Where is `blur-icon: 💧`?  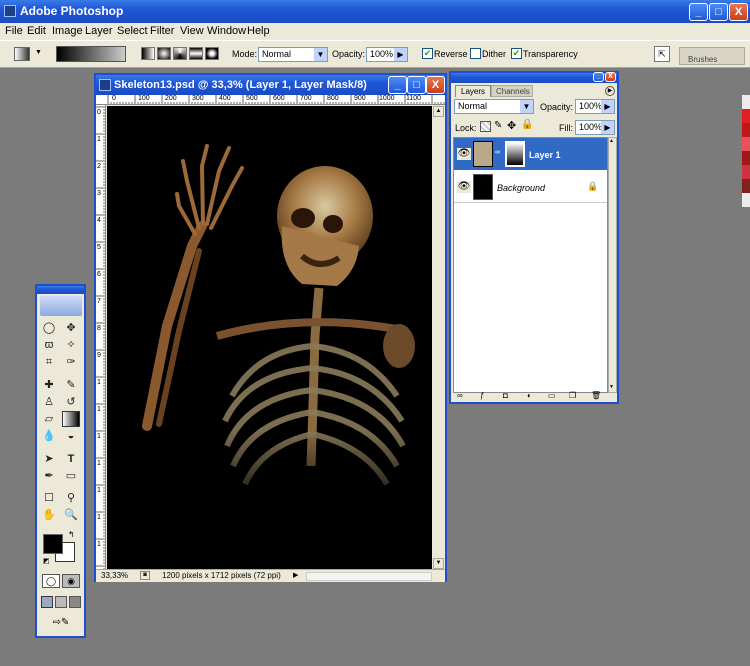
blur-icon: 💧 is located at coordinates (49, 436).